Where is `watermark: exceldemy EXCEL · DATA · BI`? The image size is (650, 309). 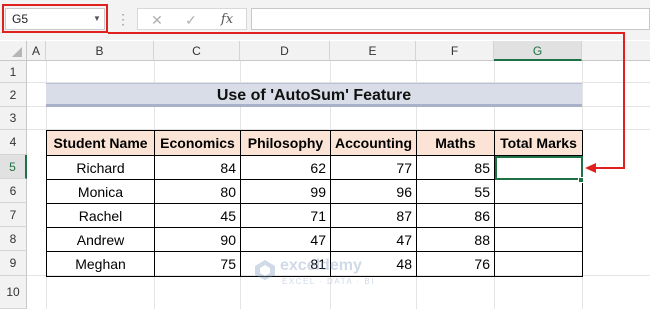
watermark: exceldemy EXCEL · DATA · BI is located at coordinates (334, 275).